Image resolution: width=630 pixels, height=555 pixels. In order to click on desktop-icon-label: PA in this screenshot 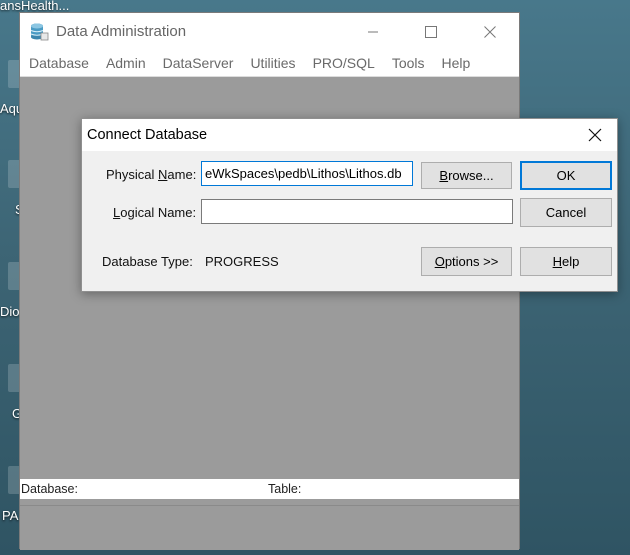, I will do `click(10, 515)`.